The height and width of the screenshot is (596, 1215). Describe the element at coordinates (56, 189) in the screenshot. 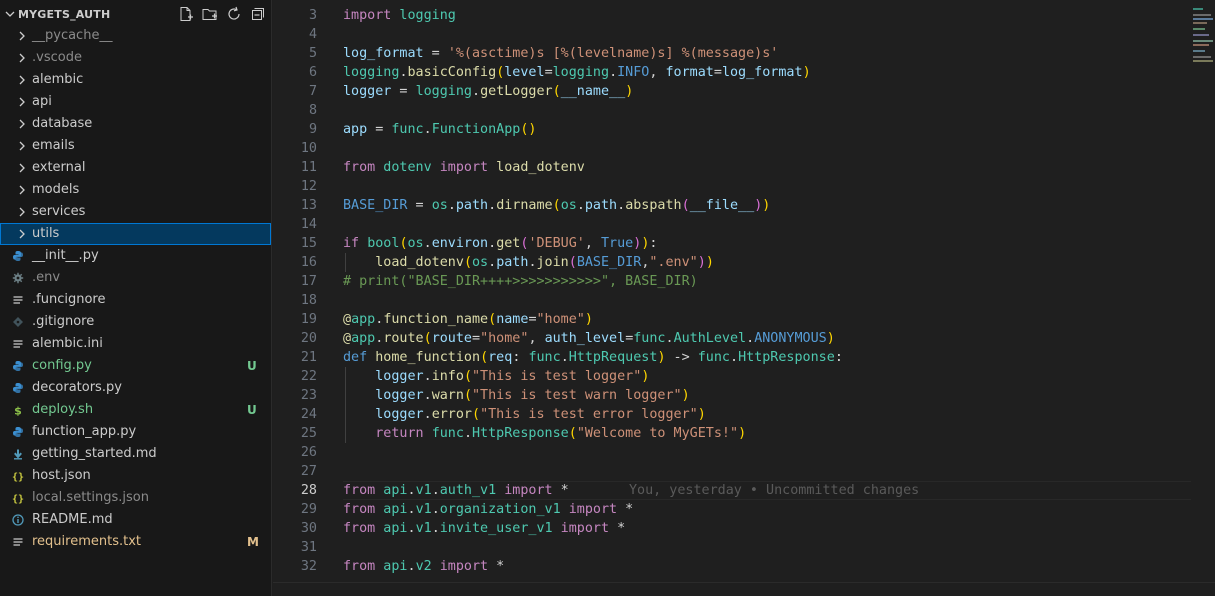

I see `tree-item-label: models` at that location.